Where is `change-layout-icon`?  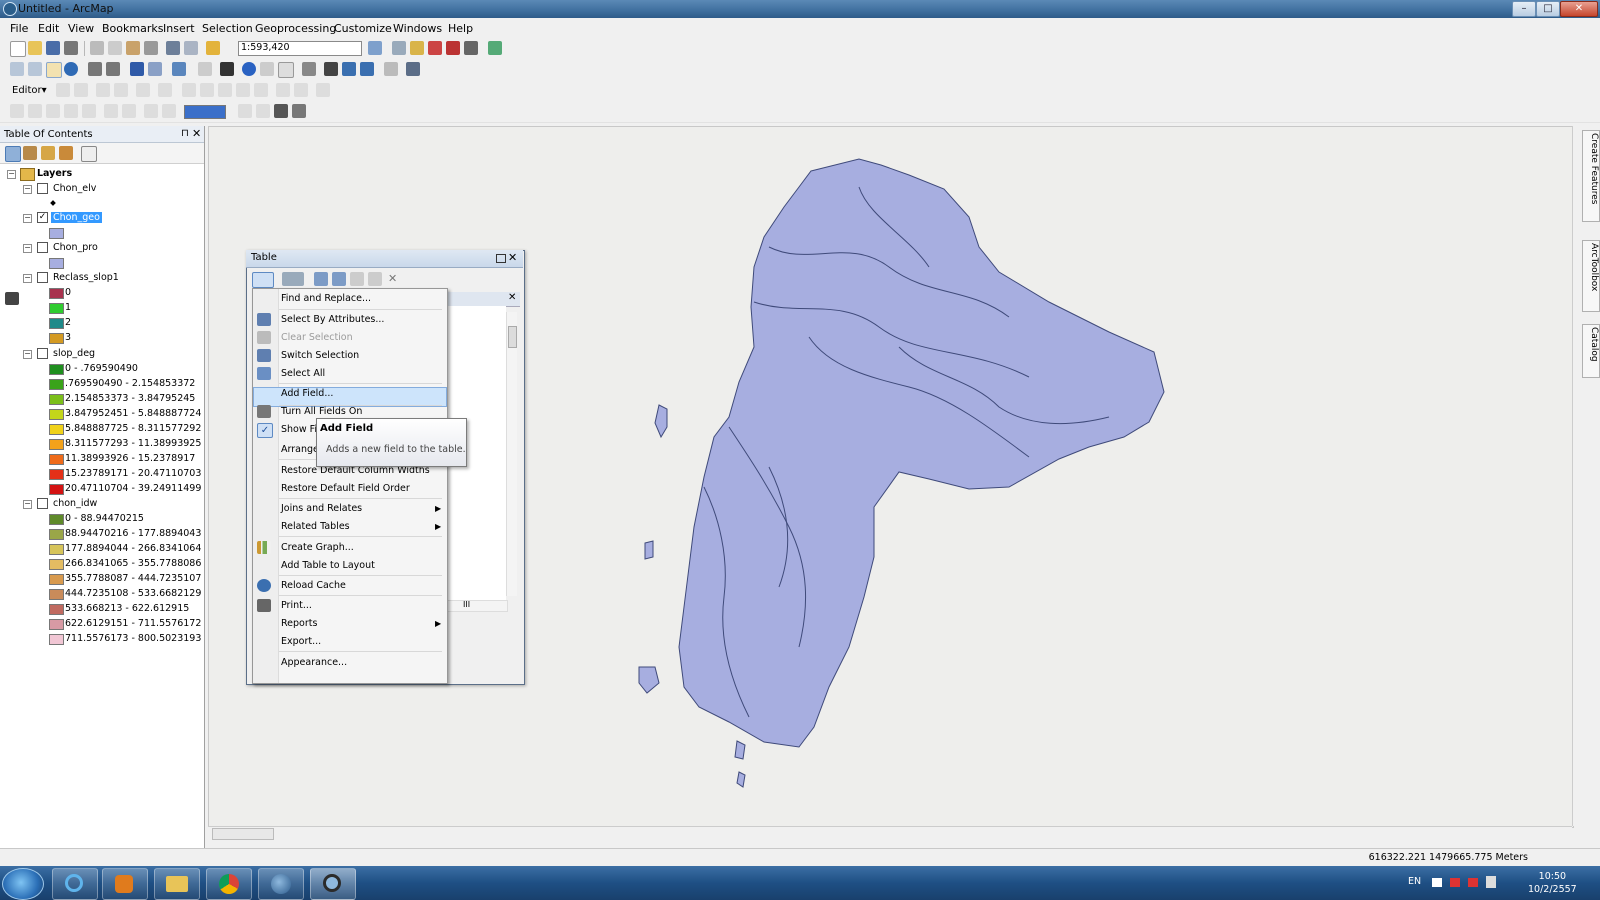 change-layout-icon is located at coordinates (281, 111).